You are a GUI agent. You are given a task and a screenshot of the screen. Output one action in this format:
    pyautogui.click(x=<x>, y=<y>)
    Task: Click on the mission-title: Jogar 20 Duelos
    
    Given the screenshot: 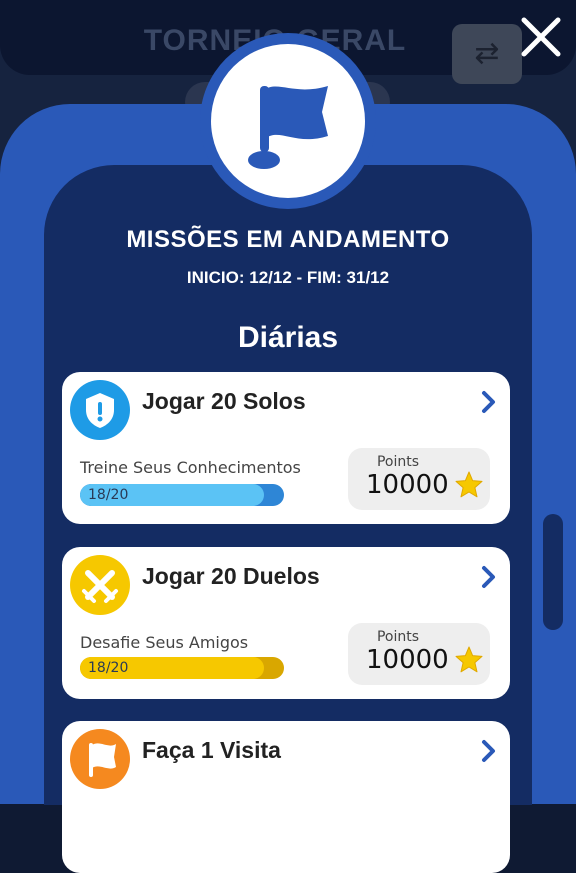 What is the action you would take?
    pyautogui.click(x=231, y=576)
    